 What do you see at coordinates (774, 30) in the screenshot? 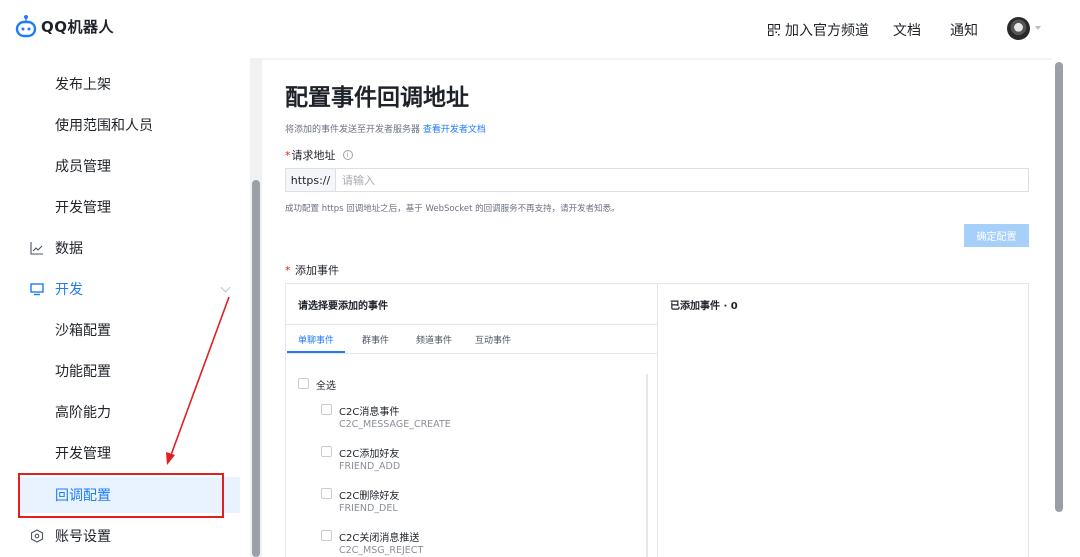
I see `qr-code-icon` at bounding box center [774, 30].